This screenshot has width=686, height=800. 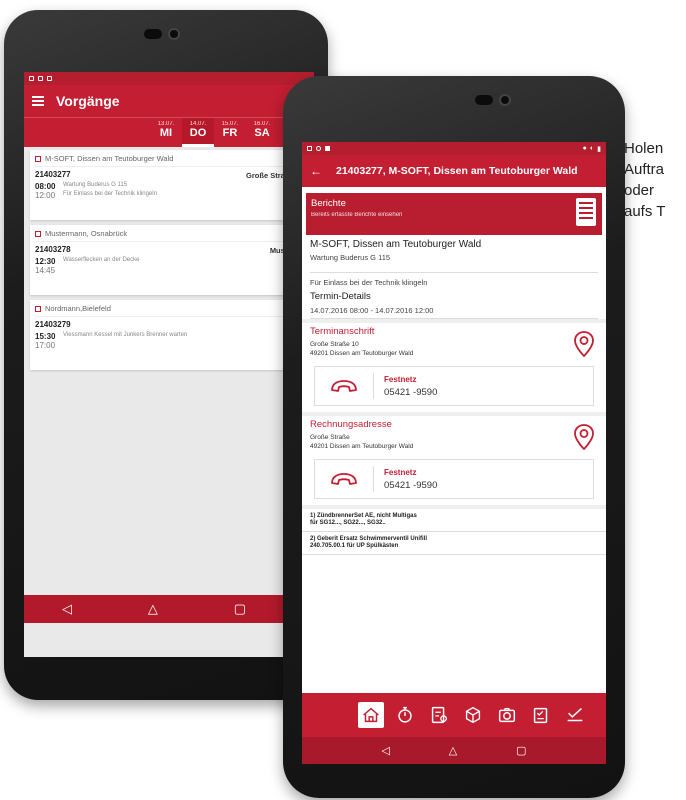 I want to click on order-number: 21403278, so click(x=53, y=249).